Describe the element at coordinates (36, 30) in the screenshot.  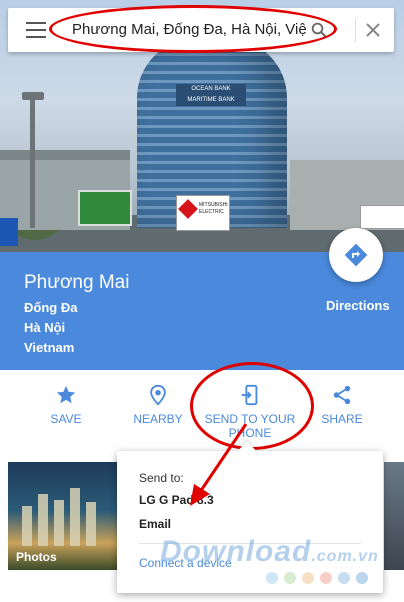
I see `menu-icon` at that location.